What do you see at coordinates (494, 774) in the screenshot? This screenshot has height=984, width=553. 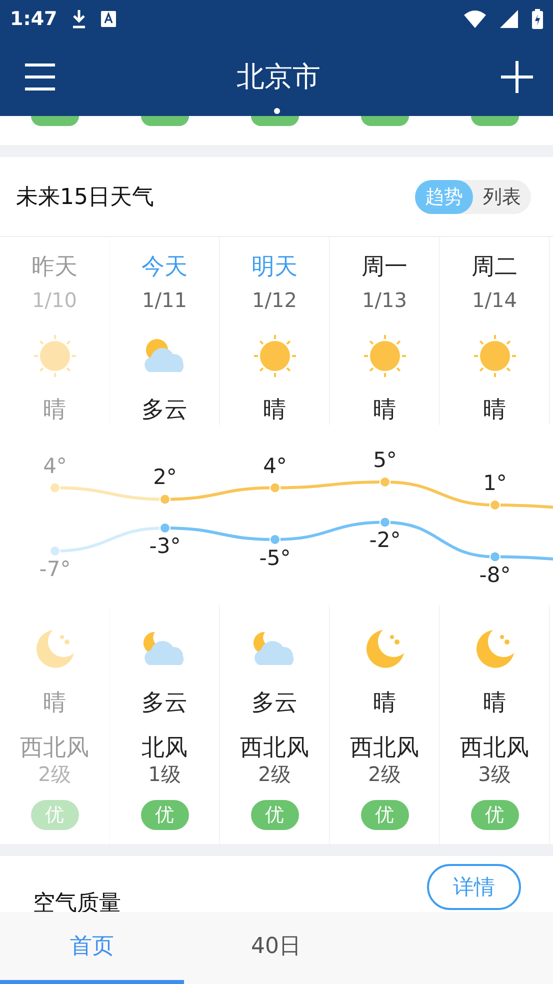 I see `wind-level: 3级` at bounding box center [494, 774].